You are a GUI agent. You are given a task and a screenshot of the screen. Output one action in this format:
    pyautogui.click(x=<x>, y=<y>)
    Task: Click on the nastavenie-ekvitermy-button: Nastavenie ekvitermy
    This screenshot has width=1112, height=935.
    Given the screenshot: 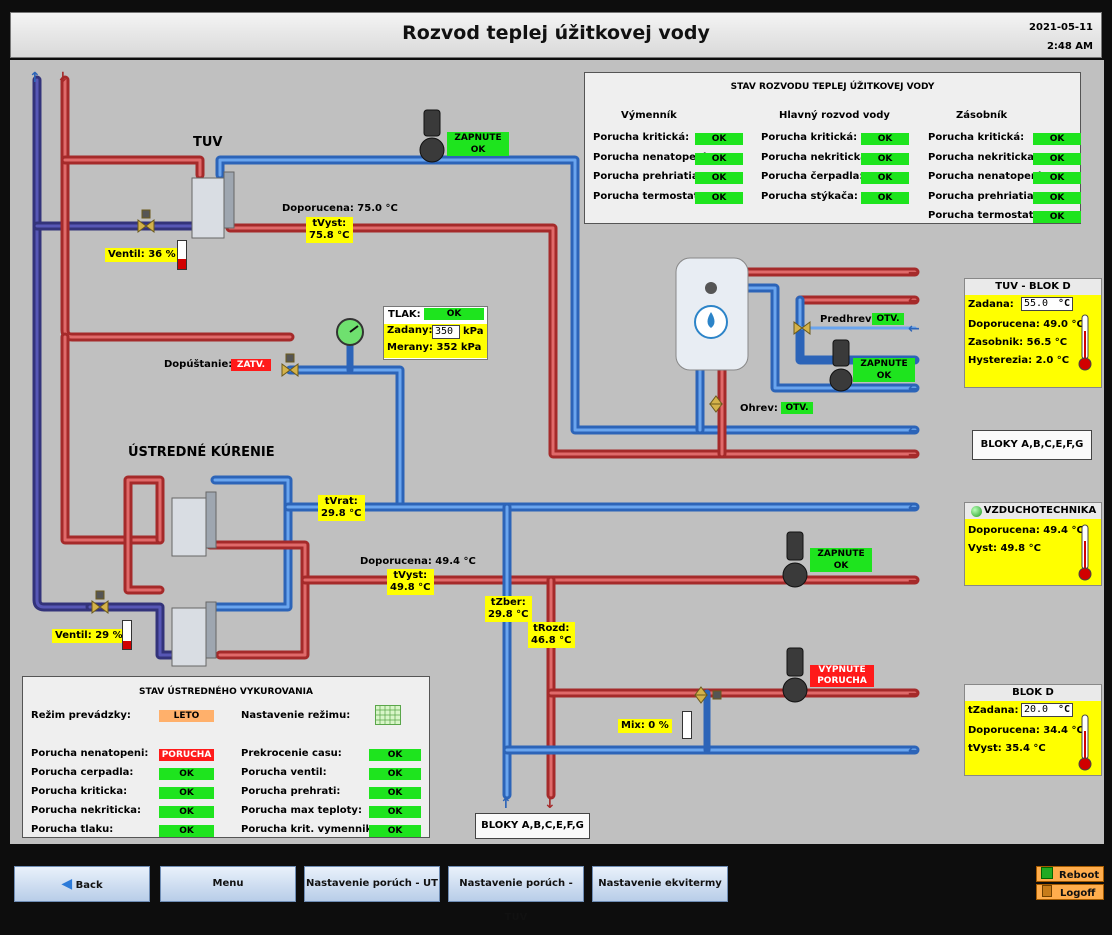 What is the action you would take?
    pyautogui.click(x=660, y=884)
    